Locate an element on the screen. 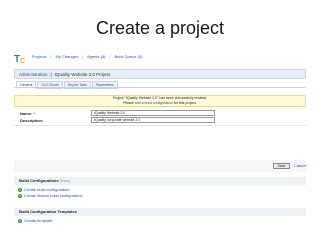 This screenshot has width=320, height=240. name-input: tQuality Website 2.0 is located at coordinates (153, 113).